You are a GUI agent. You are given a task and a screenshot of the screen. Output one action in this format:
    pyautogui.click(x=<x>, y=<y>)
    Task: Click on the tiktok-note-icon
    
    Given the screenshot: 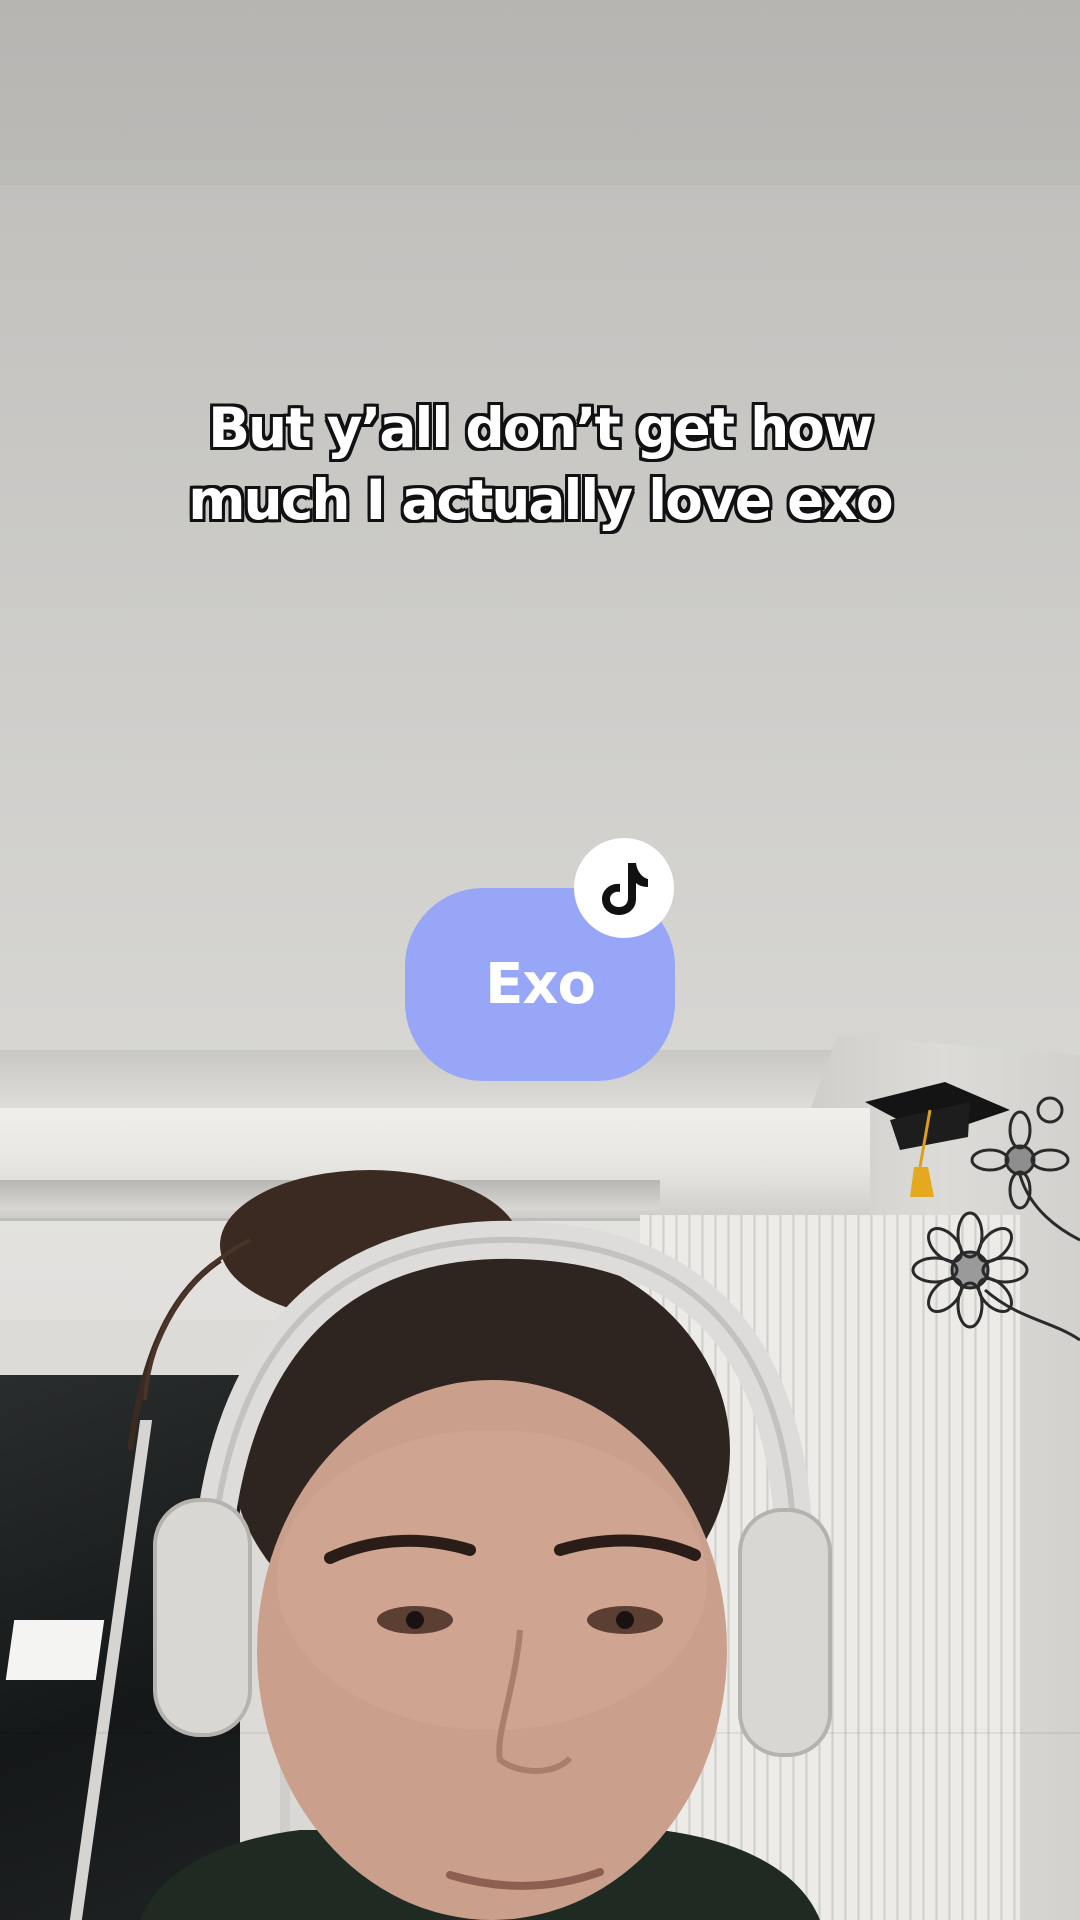 What is the action you would take?
    pyautogui.click(x=624, y=888)
    